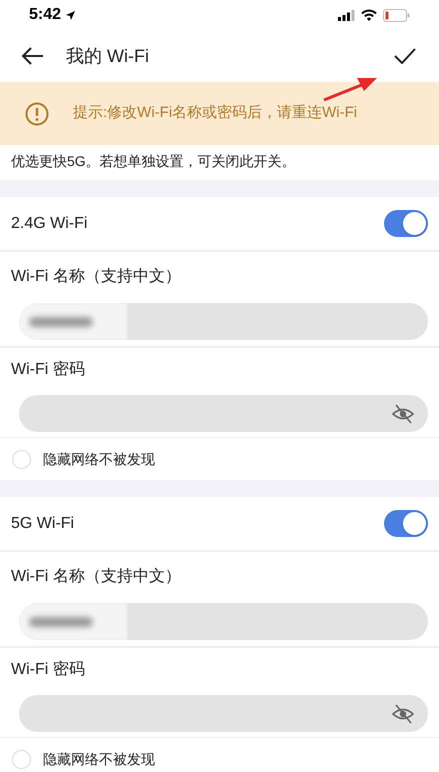  What do you see at coordinates (37, 114) in the screenshot?
I see `warning-icon` at bounding box center [37, 114].